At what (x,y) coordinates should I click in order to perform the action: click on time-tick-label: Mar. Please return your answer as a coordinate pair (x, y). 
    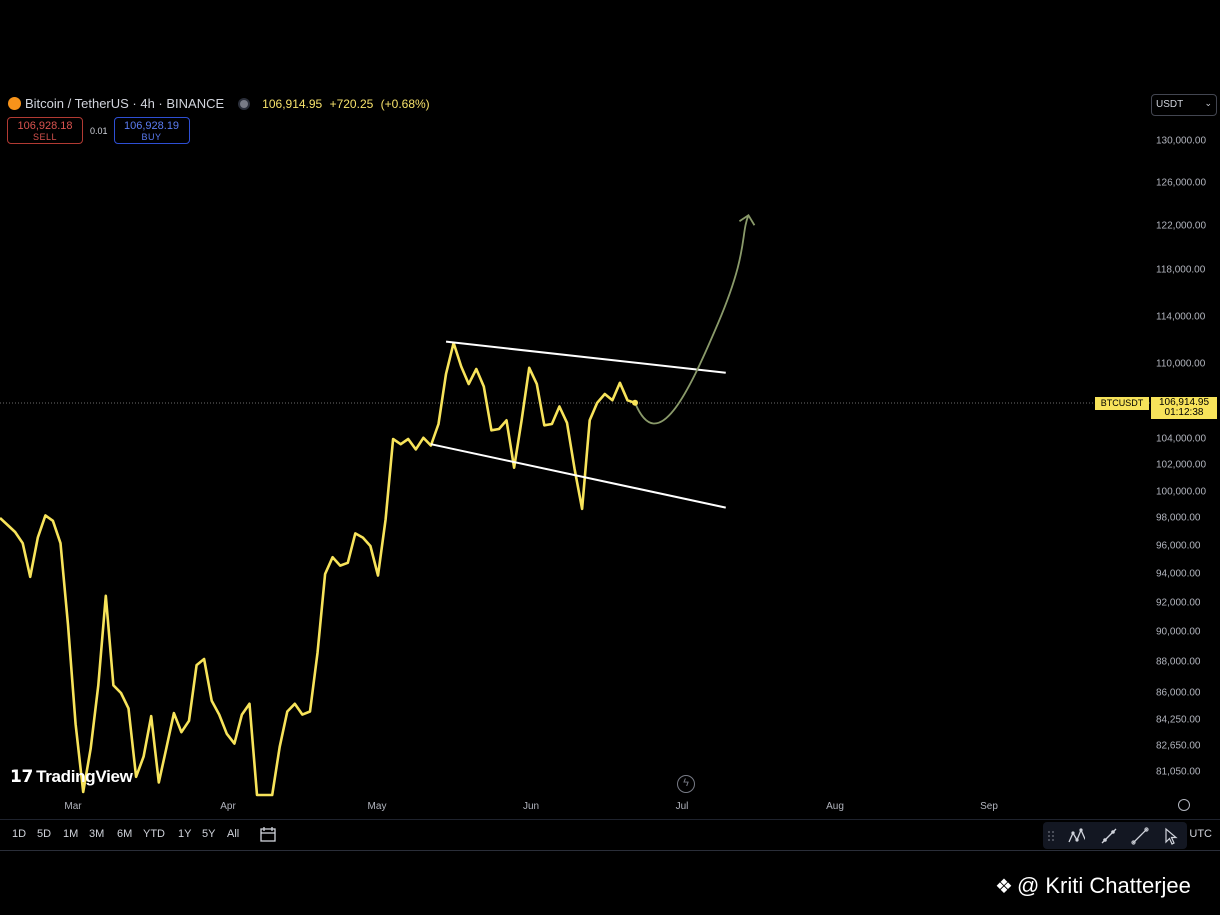
    Looking at the image, I should click on (73, 806).